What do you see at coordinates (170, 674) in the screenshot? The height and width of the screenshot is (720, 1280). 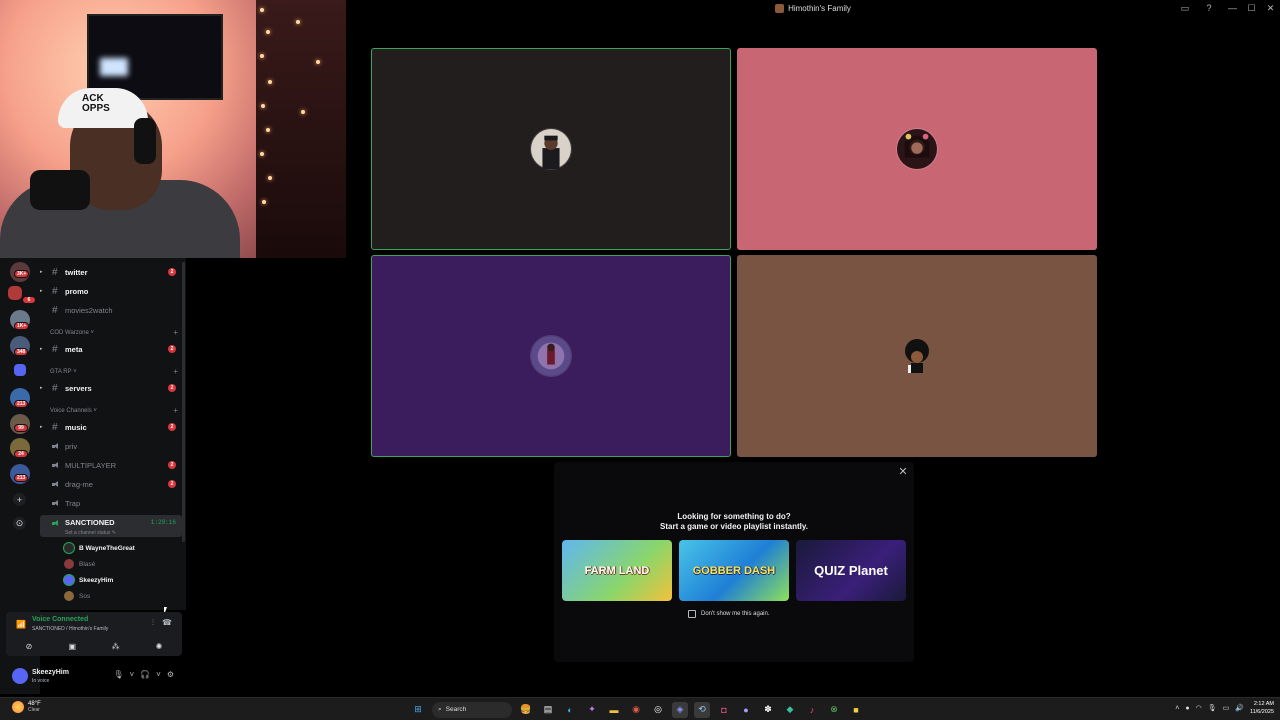 I see `gear-icon: ⚙` at bounding box center [170, 674].